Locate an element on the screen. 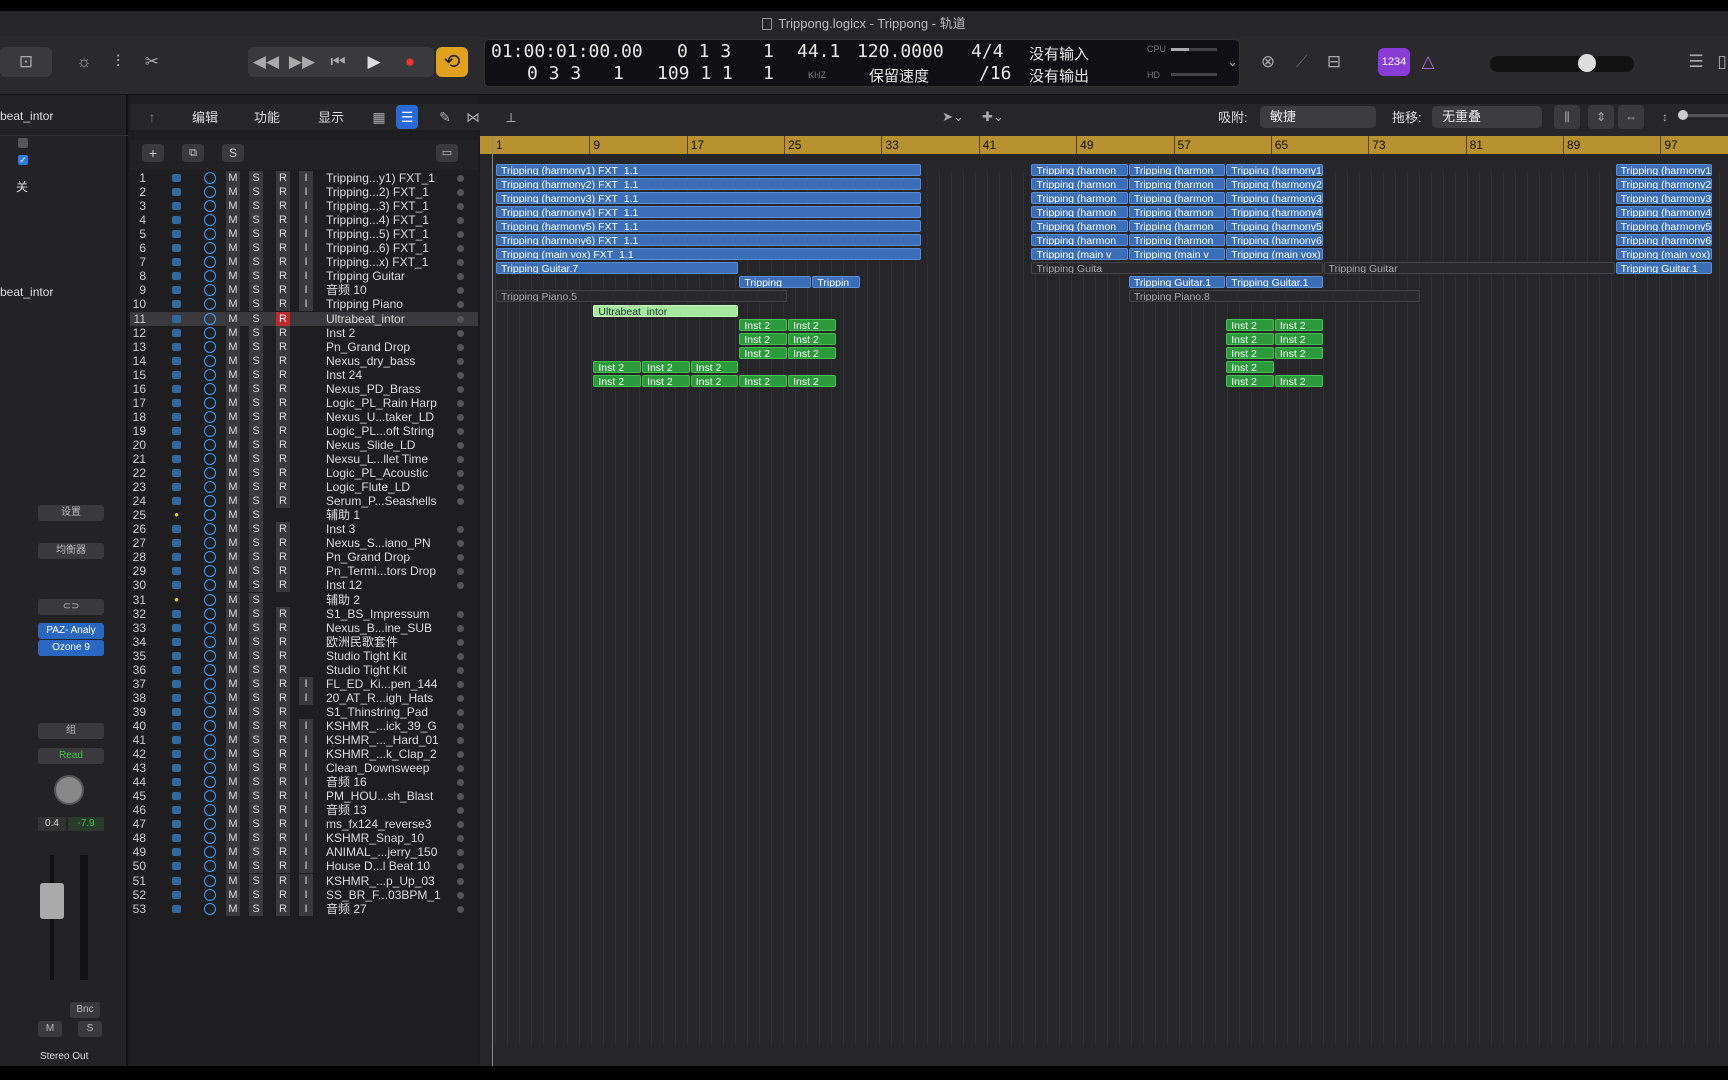 This screenshot has height=1080, width=1728. track-name: Tripping...5) FXT_1 is located at coordinates (391, 234).